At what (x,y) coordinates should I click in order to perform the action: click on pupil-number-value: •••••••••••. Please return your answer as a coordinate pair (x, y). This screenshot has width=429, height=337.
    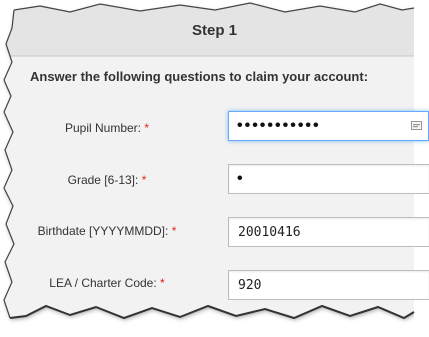
    Looking at the image, I should click on (279, 125).